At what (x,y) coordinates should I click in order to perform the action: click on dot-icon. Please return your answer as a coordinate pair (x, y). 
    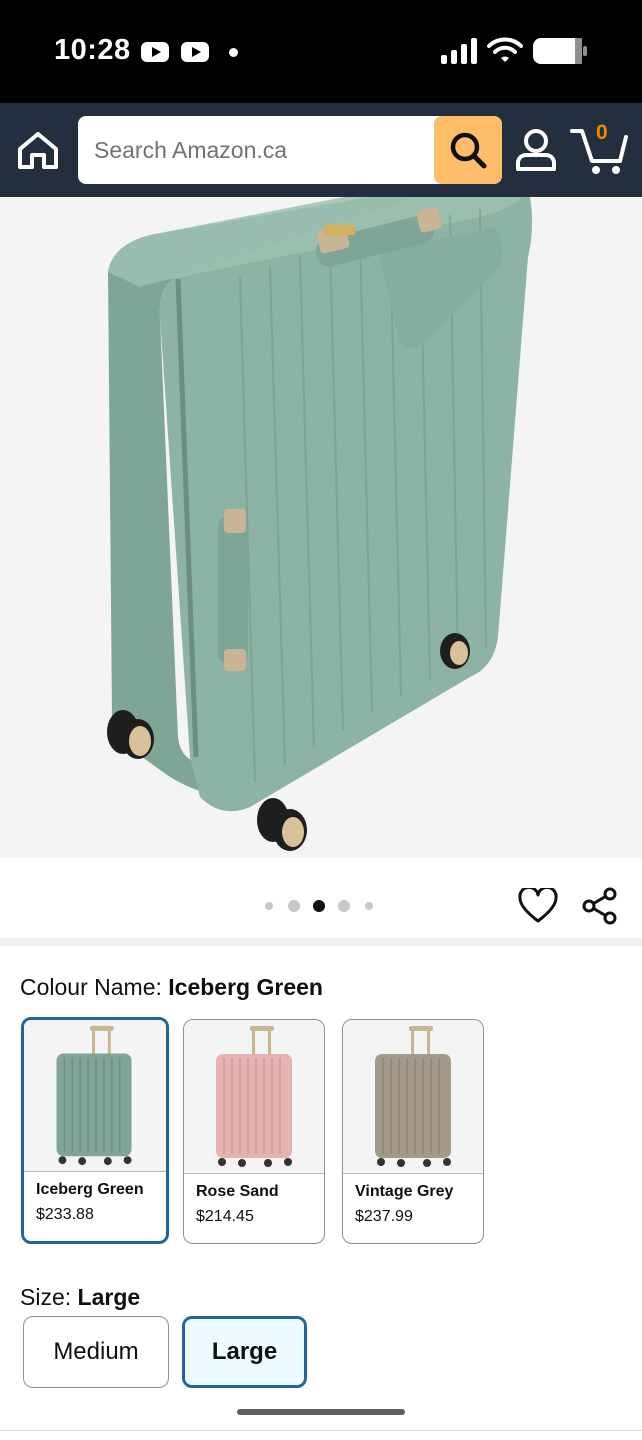
    Looking at the image, I should click on (233, 52).